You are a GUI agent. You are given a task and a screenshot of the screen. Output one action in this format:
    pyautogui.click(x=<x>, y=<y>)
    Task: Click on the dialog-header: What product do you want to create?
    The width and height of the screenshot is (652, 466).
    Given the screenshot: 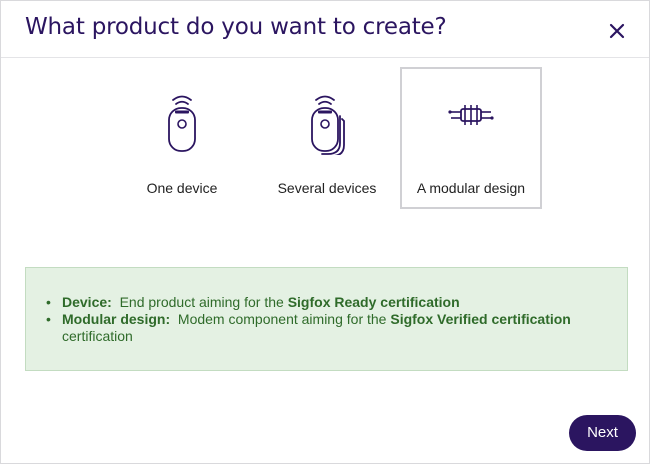 What is the action you would take?
    pyautogui.click(x=325, y=29)
    